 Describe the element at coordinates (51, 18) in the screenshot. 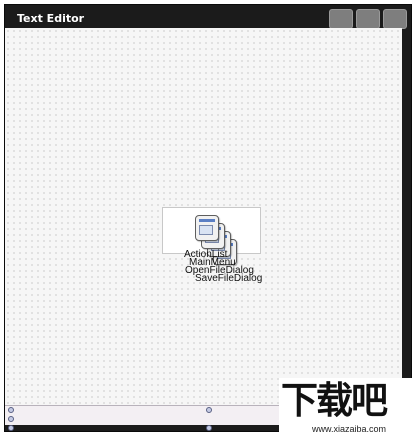

I see `window-title: Text Editor` at that location.